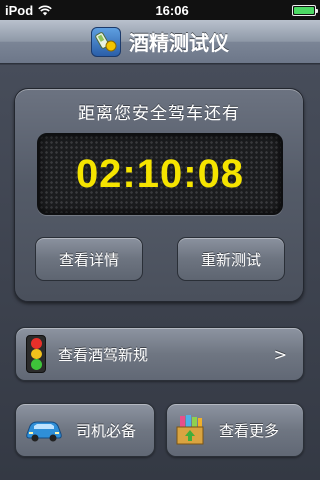 The width and height of the screenshot is (320, 480). Describe the element at coordinates (159, 354) in the screenshot. I see `drunk-driving-rules-button: 查看酒驾新规 >` at that location.